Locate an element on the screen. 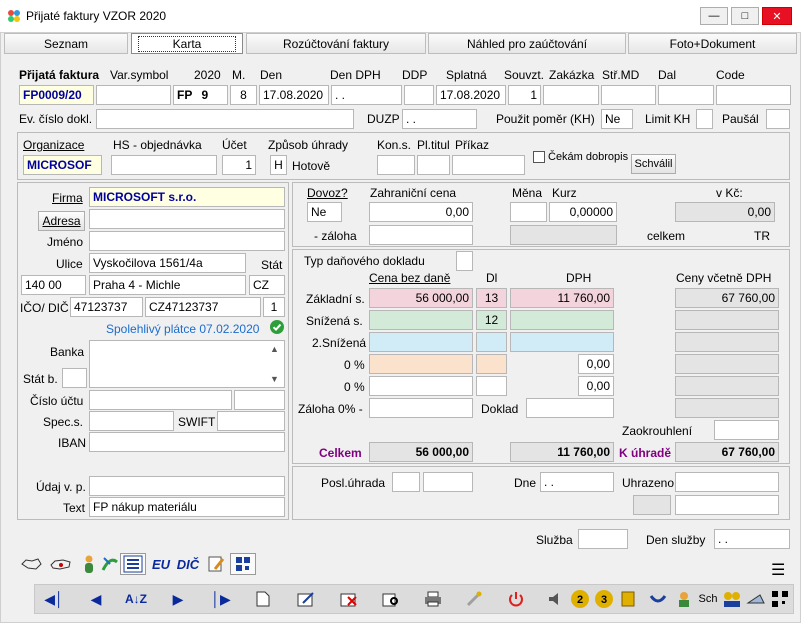 Image resolution: width=801 pixels, height=623 pixels. vat-dph-field: 11 760,00 is located at coordinates (562, 298).